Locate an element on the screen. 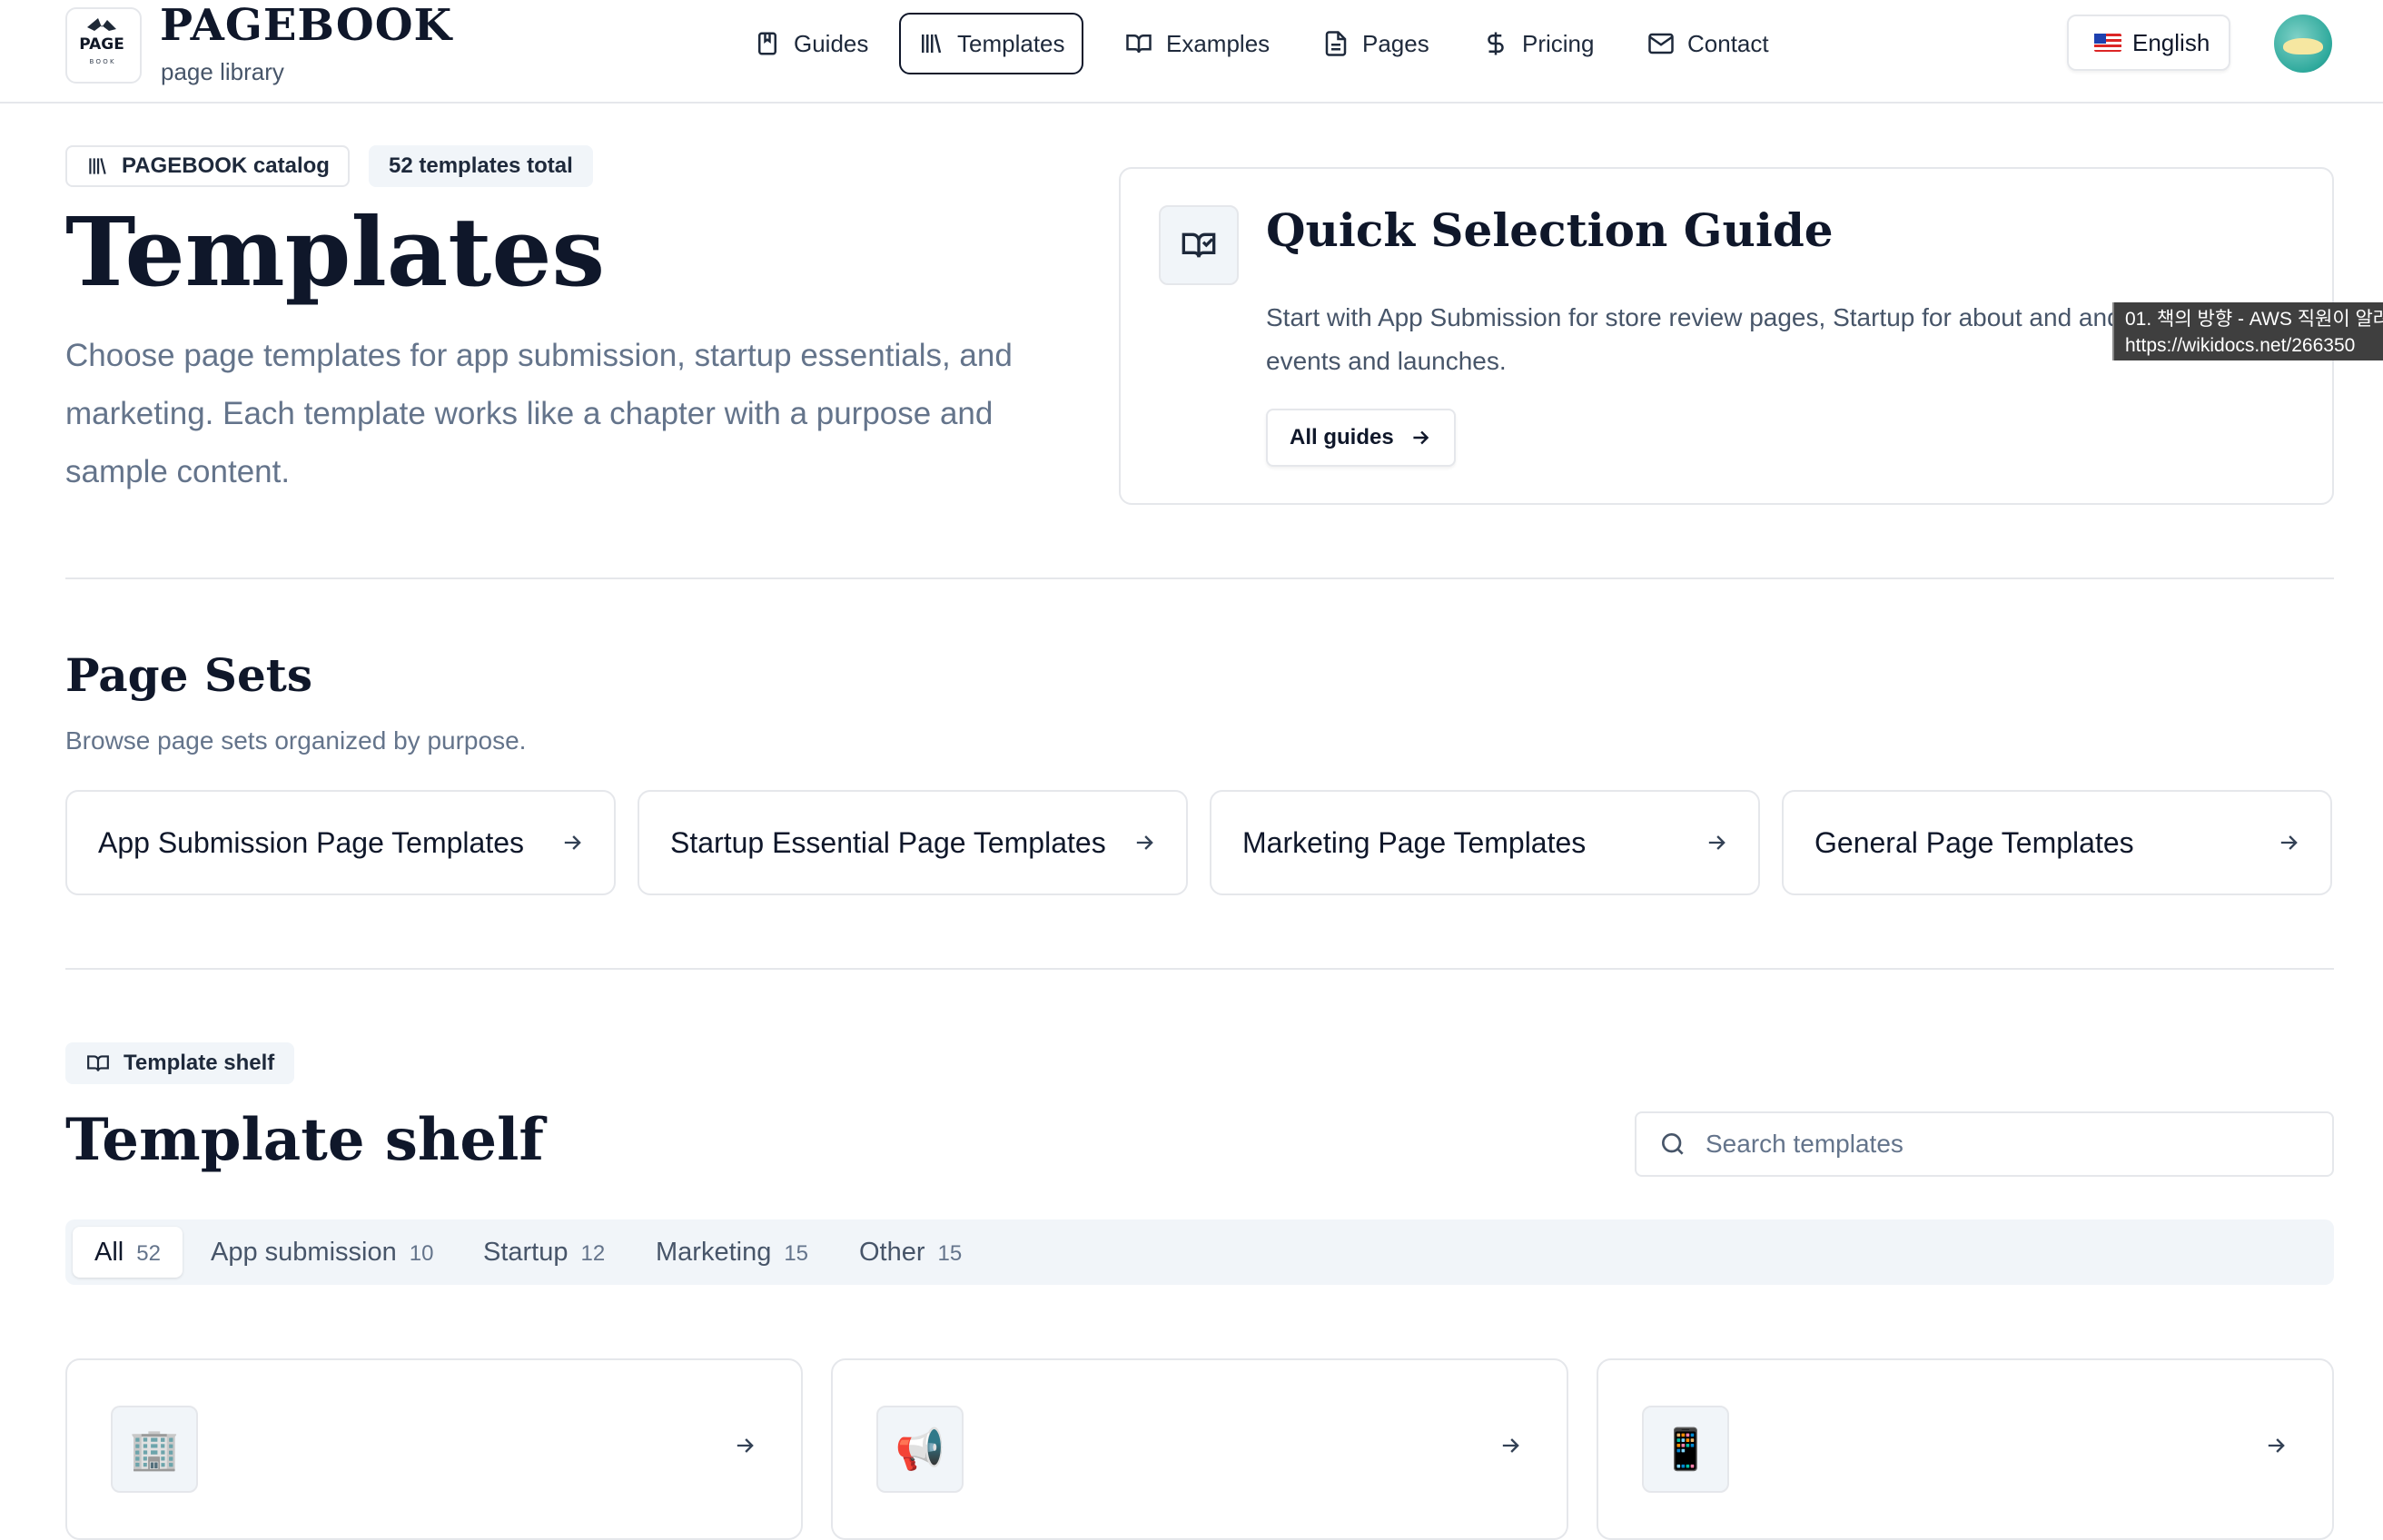  nav-label: Guides is located at coordinates (831, 43).